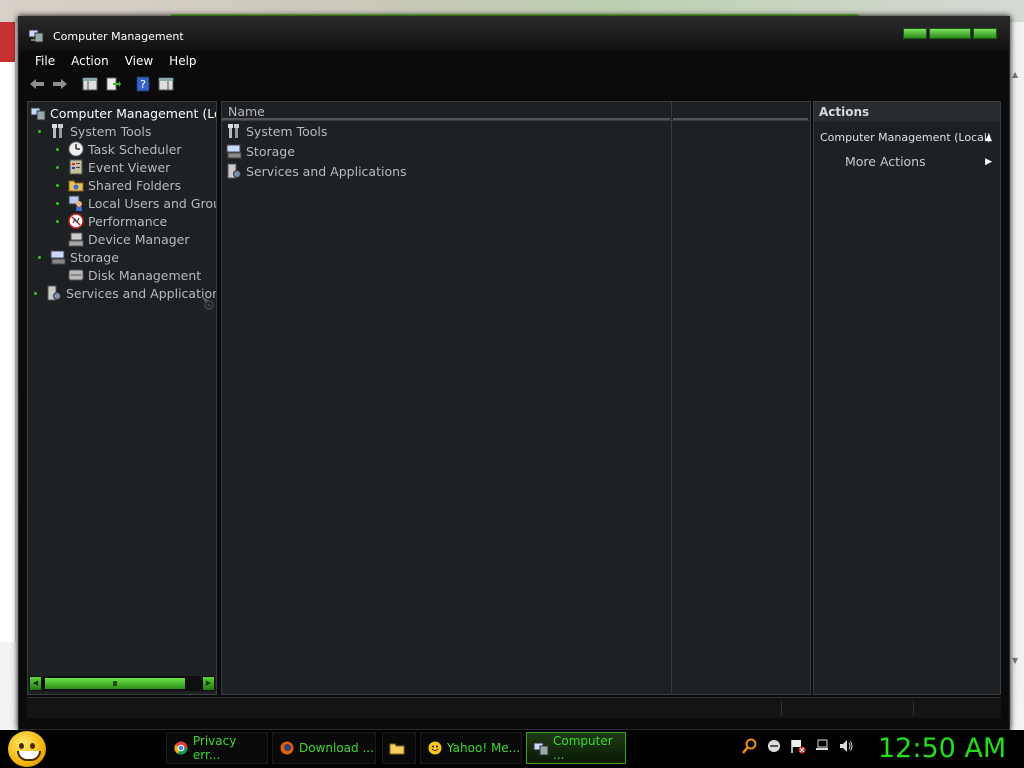 This screenshot has height=768, width=1024. I want to click on collapse-up-icon: ▲, so click(988, 138).